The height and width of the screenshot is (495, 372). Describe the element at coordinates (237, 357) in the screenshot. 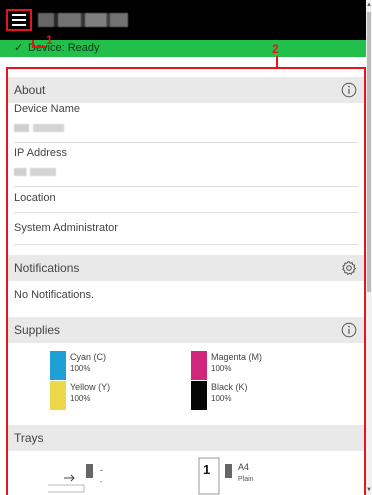

I see `supply-name: Magenta (M)` at that location.